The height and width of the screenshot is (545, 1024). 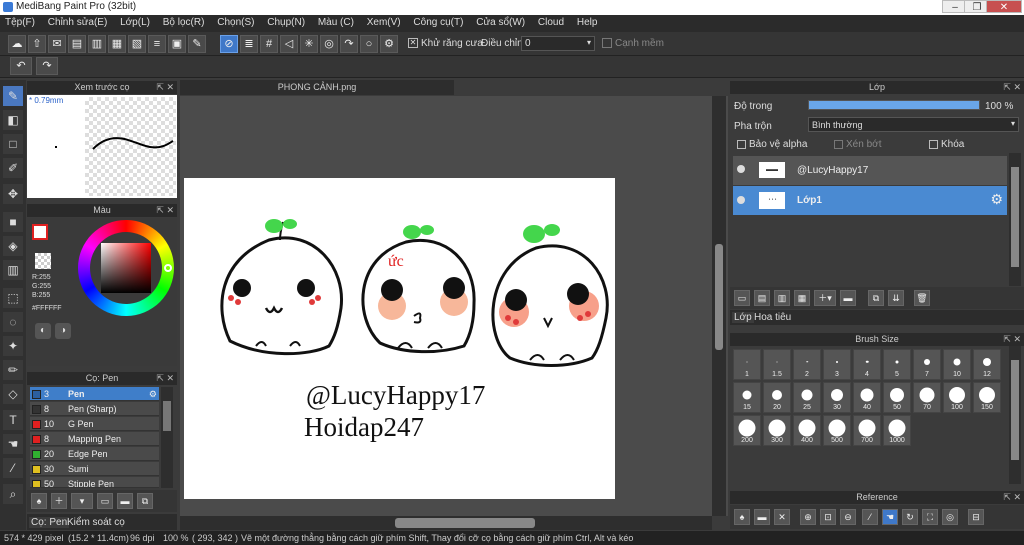 I want to click on menu-color: Màu (C), so click(x=336, y=22).